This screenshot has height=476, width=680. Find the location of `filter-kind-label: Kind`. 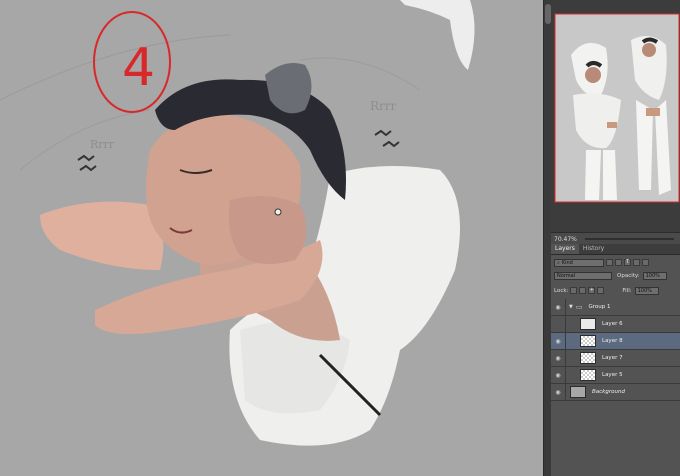

filter-kind-label: Kind is located at coordinates (567, 262).